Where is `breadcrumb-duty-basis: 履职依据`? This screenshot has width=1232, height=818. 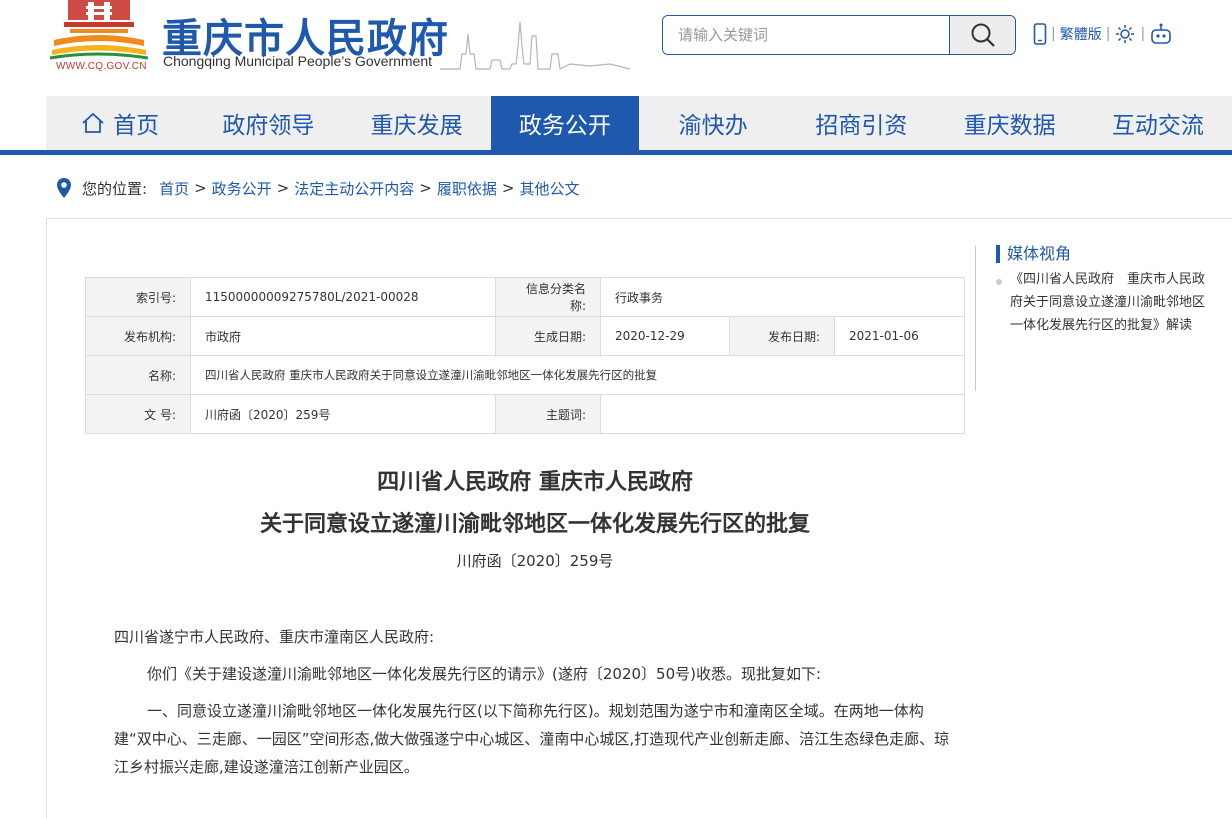 breadcrumb-duty-basis: 履职依据 is located at coordinates (467, 188).